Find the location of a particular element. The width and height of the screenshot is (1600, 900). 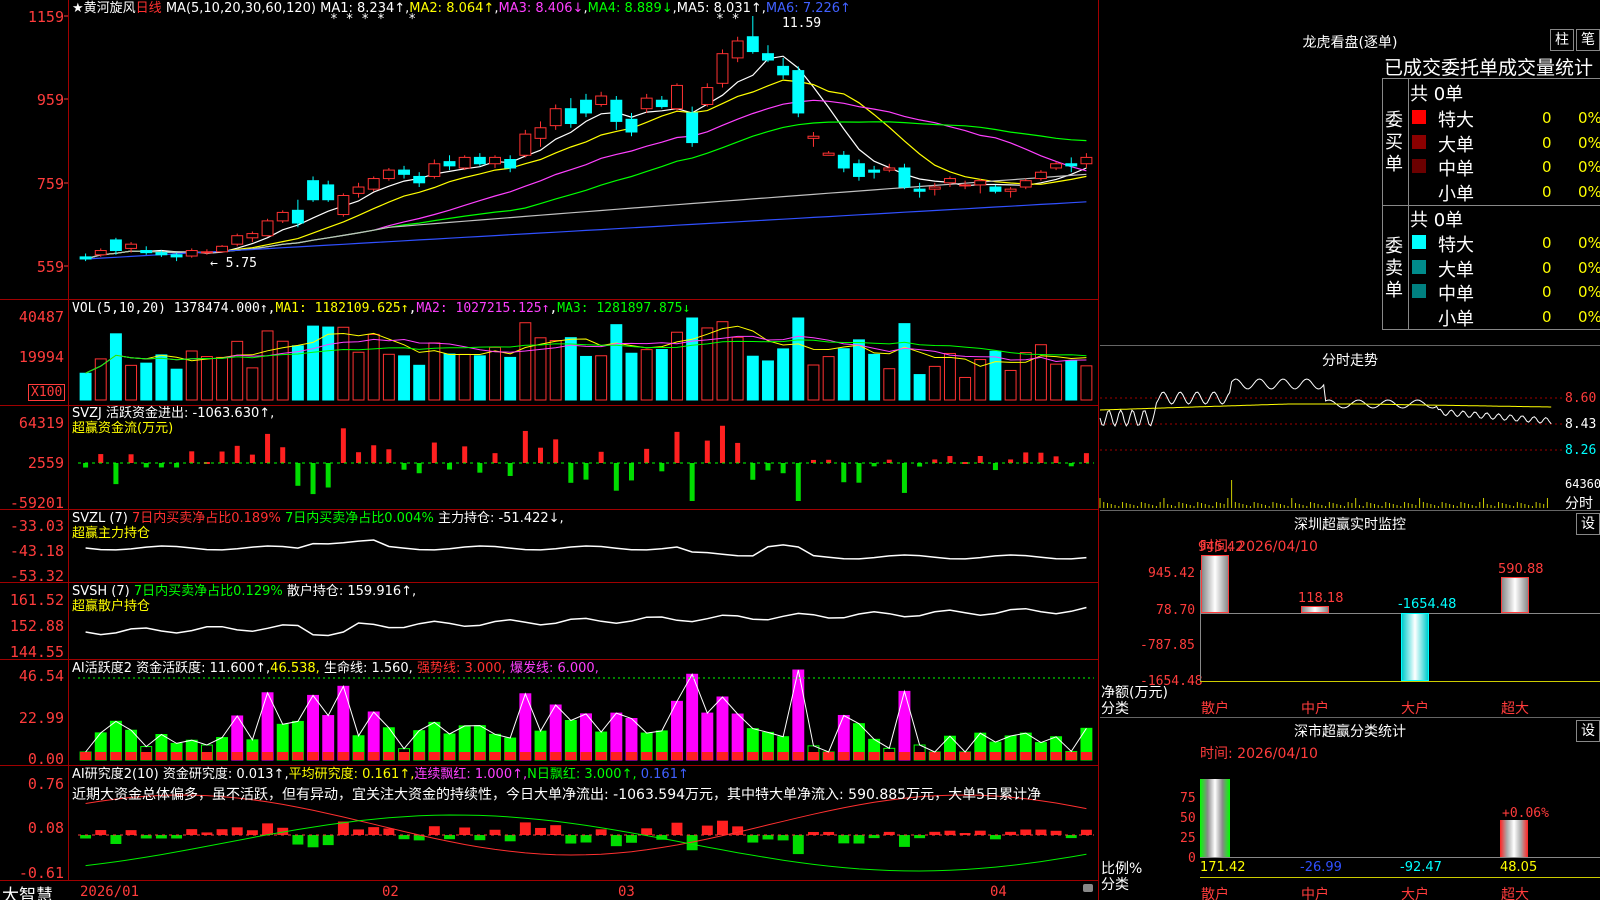

lhb-frame-bot is located at coordinates (1491, 329).